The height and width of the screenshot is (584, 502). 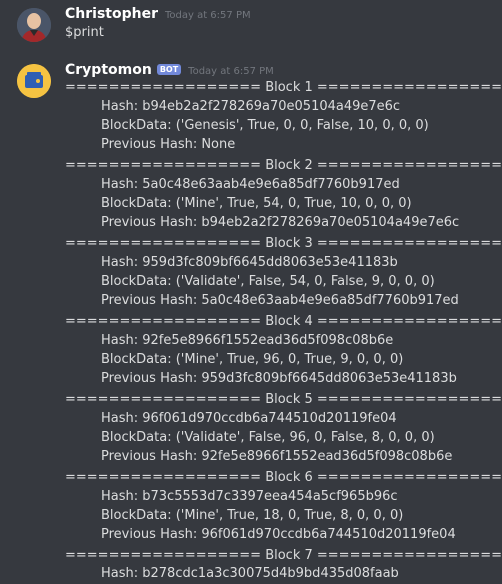 What do you see at coordinates (247, 340) in the screenshot?
I see `block-hash: Hash: 92fe5e8966f1552ead36d5f098c08b6e` at bounding box center [247, 340].